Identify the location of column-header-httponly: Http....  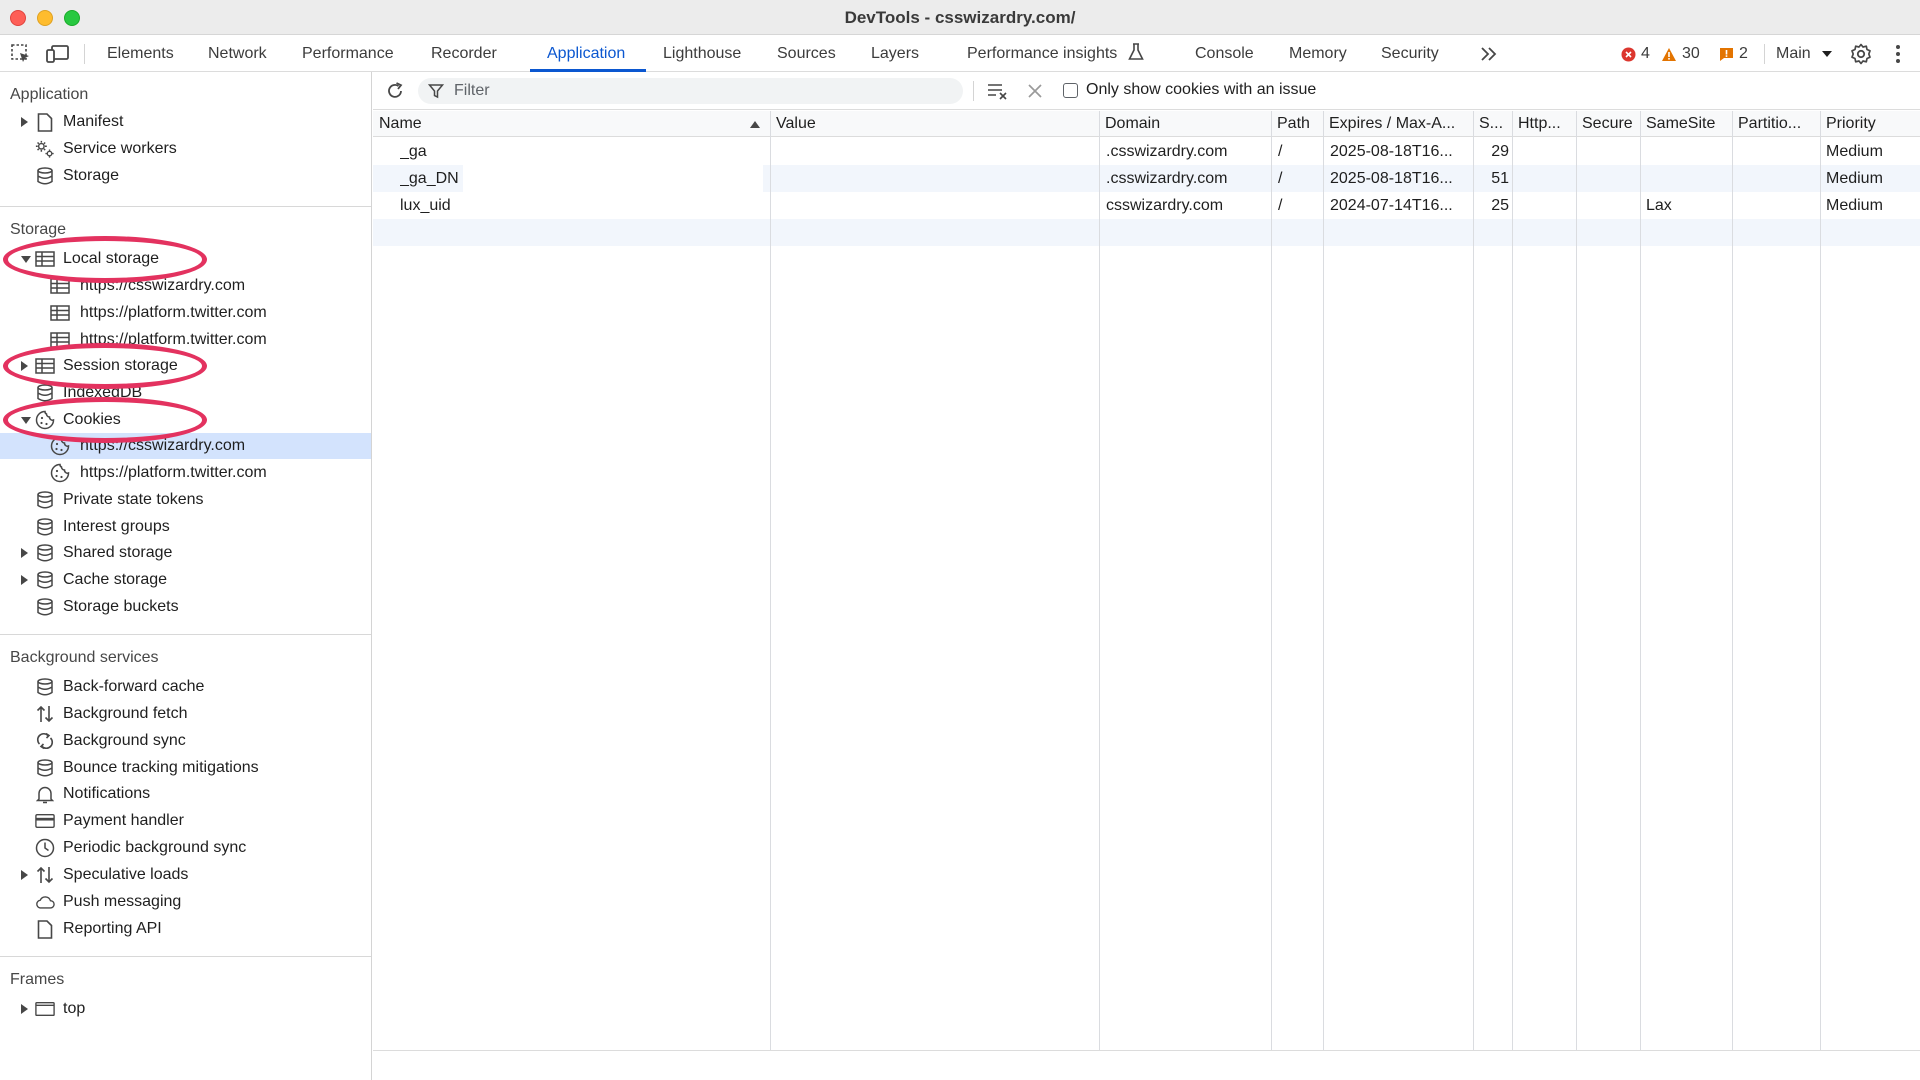
(1544, 124).